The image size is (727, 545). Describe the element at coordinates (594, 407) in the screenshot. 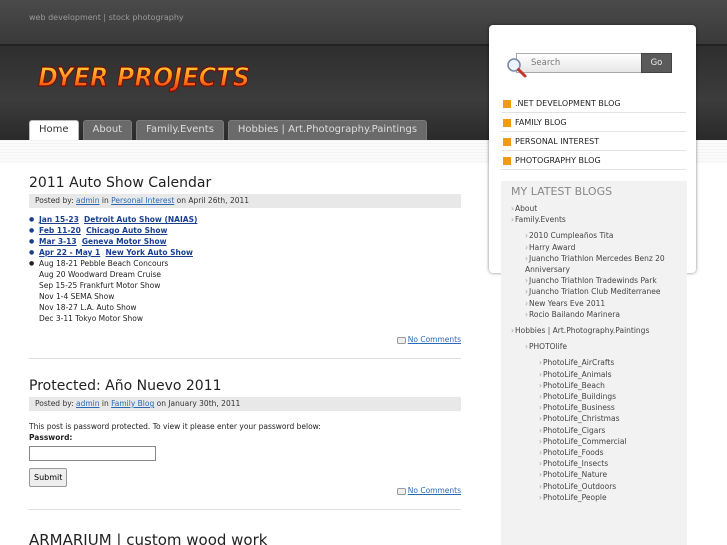

I see `latest-blog-link: ›PhotoLife_Business` at that location.